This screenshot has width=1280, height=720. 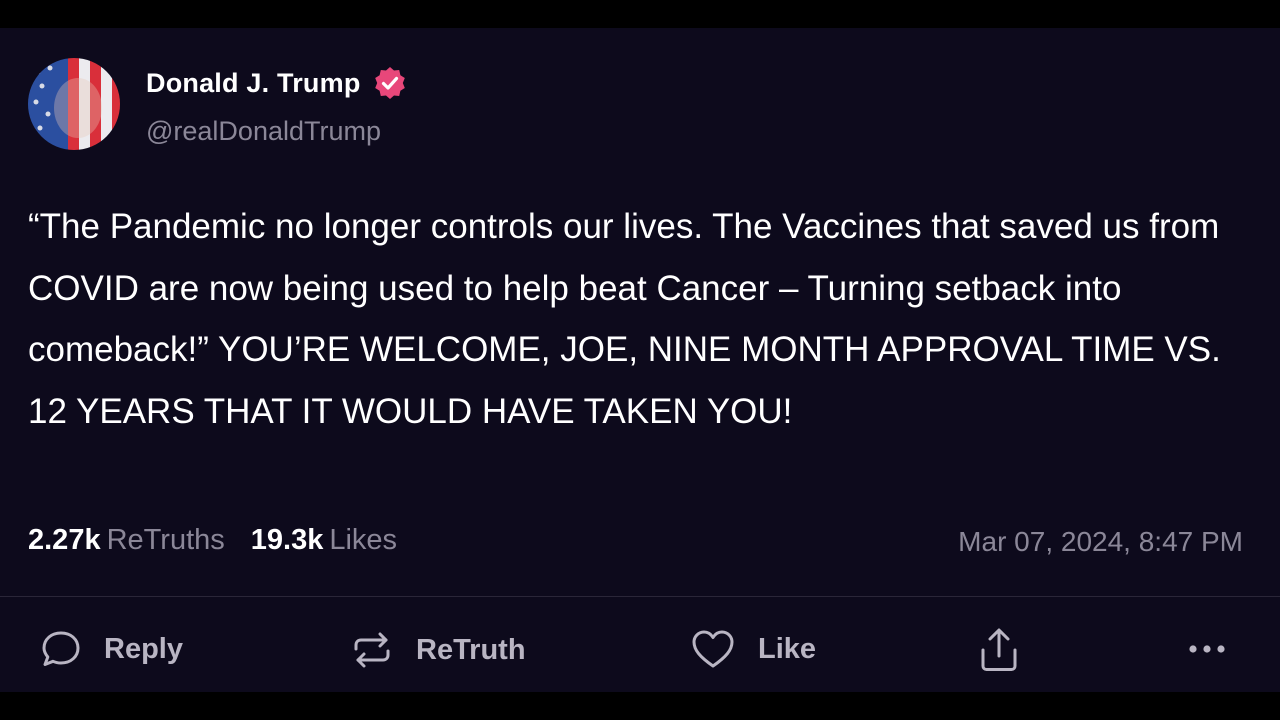 I want to click on retruth-icon, so click(x=372, y=650).